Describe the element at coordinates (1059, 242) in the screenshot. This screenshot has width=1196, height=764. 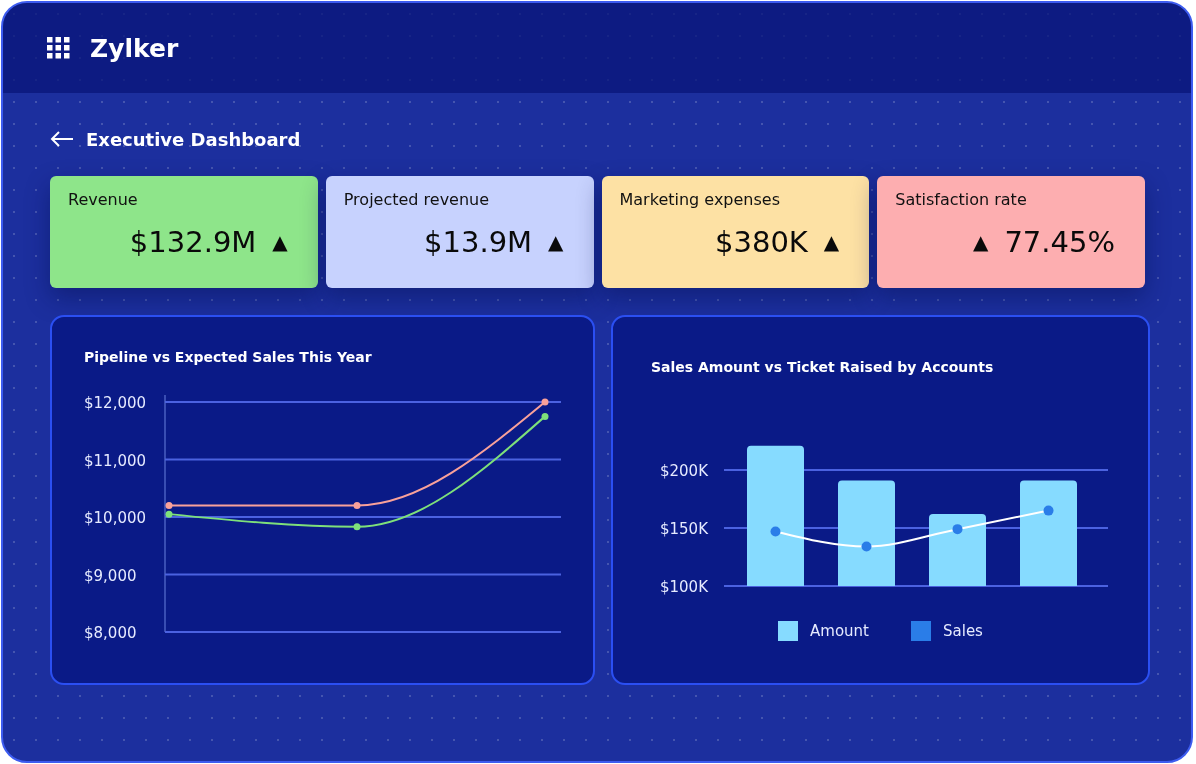
I see `kpi-value: 77.45%` at that location.